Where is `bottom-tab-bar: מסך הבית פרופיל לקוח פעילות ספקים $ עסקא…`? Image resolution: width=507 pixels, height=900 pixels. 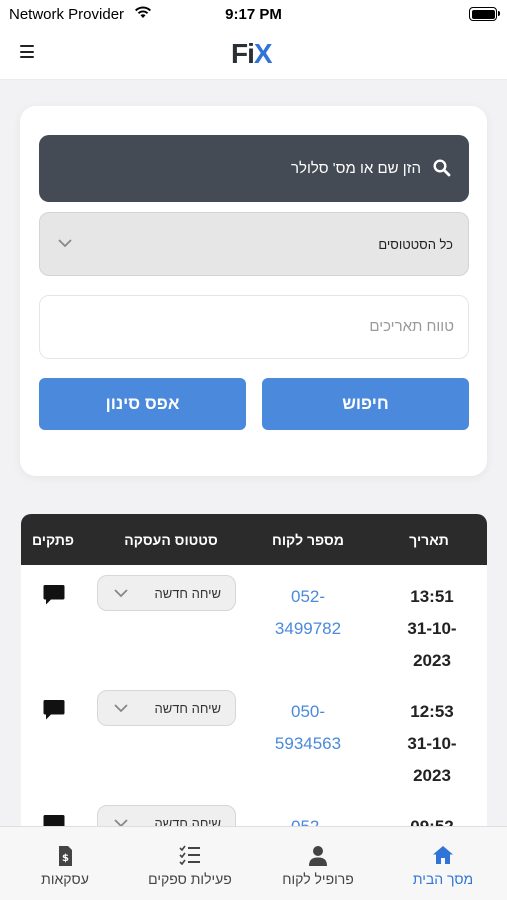
bottom-tab-bar: מסך הבית פרופיל לקוח פעילות ספקים $ עסקא… is located at coordinates (253, 863).